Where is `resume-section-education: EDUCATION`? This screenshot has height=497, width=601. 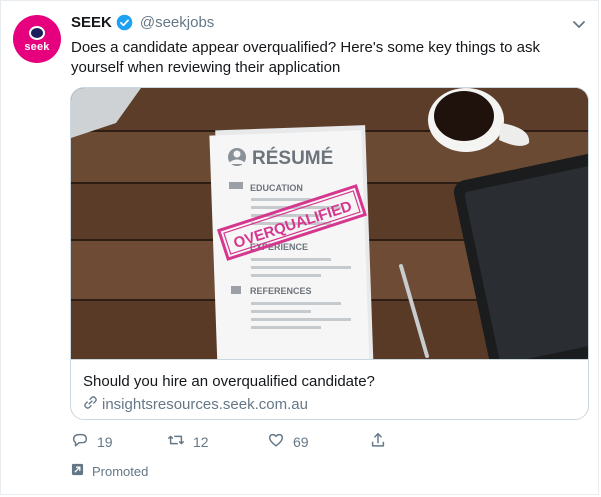 resume-section-education: EDUCATION is located at coordinates (276, 188).